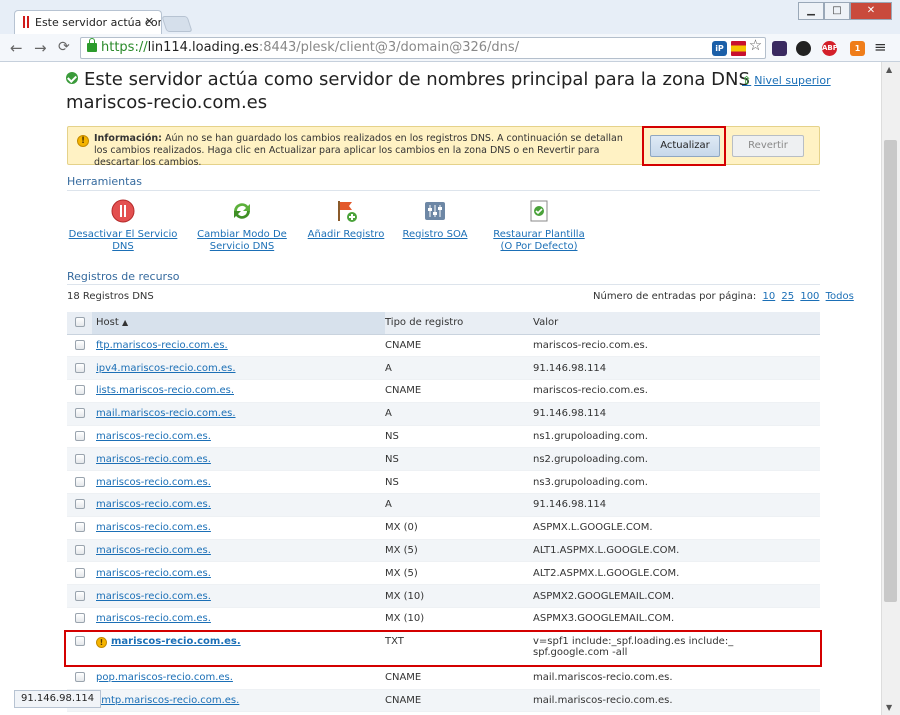 The image size is (900, 715). I want to click on extension-circle-icon, so click(803, 48).